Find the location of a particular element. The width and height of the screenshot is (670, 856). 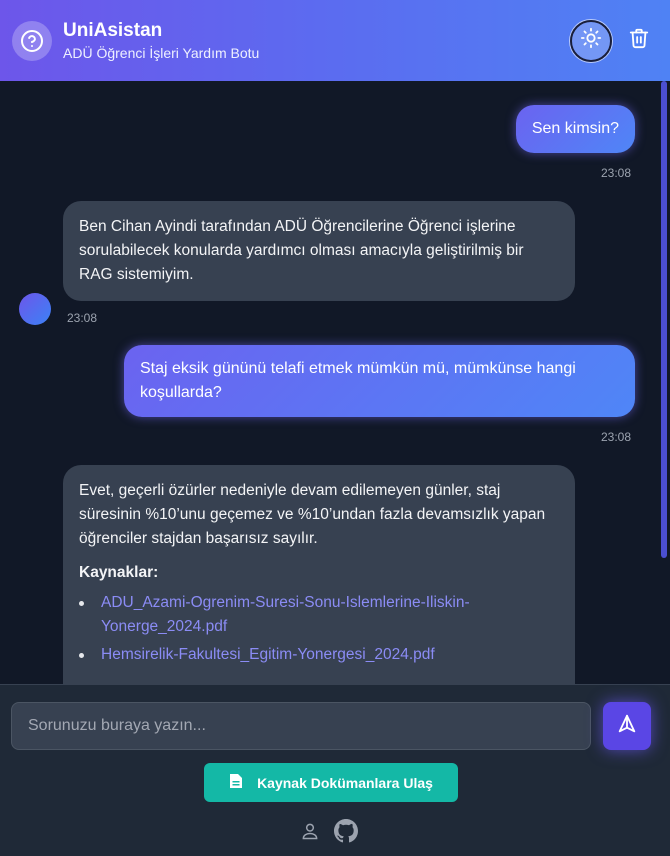

app-subtitle: ADÜ Öğrenci İşleri Yardım Botu is located at coordinates (161, 53).